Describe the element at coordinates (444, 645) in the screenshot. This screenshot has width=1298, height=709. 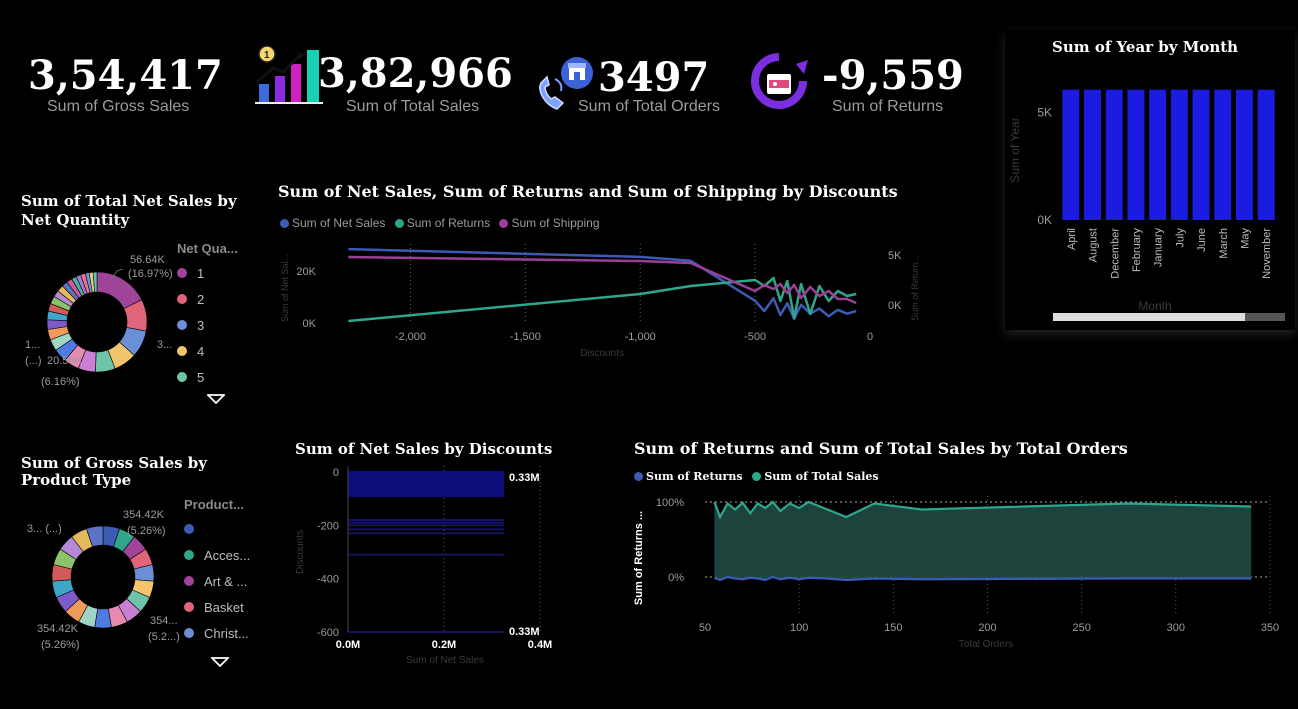
I see `hbar-xtick: 0.2M` at that location.